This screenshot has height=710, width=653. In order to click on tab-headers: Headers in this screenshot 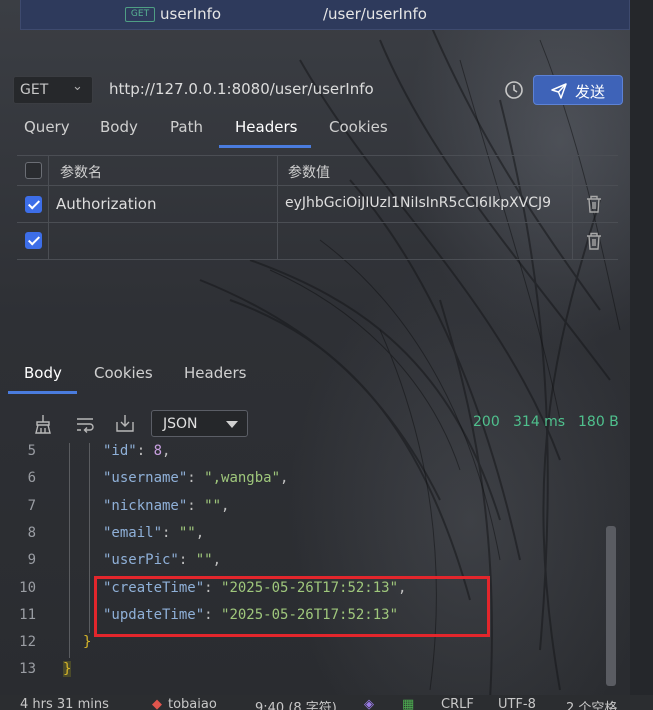, I will do `click(266, 127)`.